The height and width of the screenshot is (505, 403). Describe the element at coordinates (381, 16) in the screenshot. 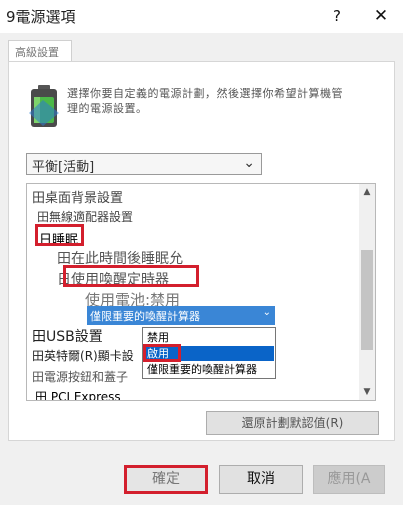

I see `close-button: ✕` at that location.